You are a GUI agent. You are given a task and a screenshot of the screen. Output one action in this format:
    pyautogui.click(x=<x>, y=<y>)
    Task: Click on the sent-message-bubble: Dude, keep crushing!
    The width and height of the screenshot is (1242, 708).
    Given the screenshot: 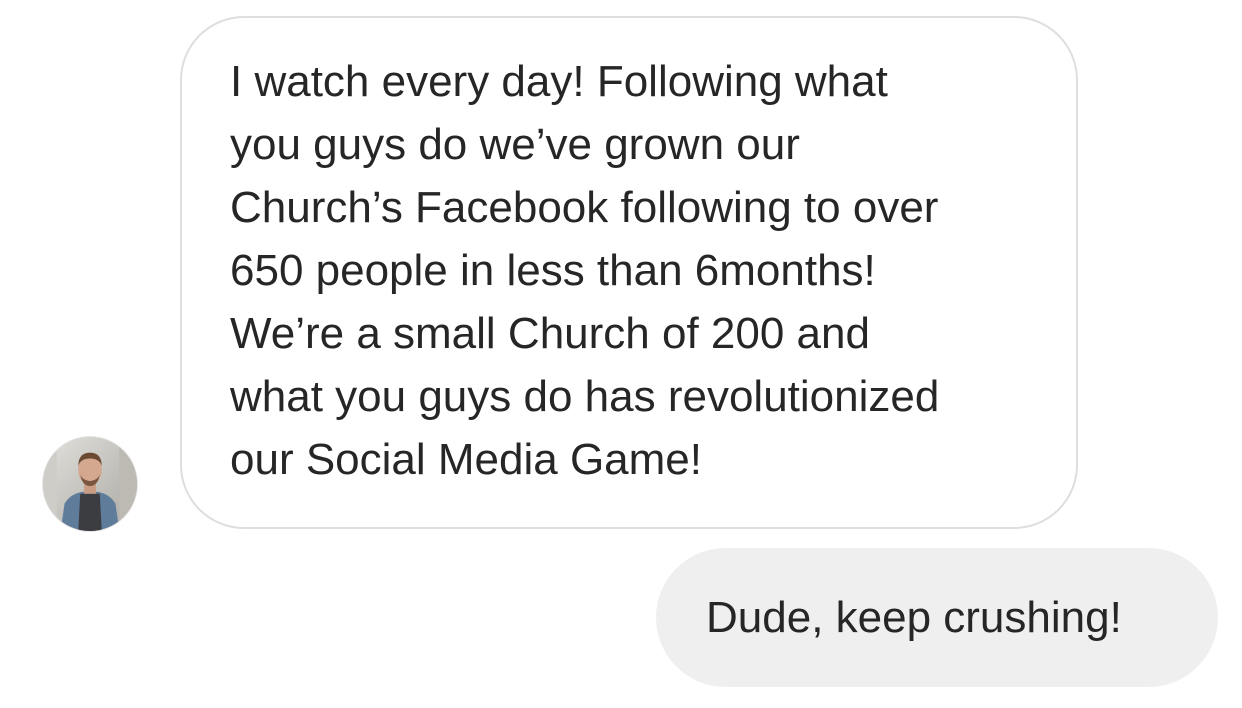 What is the action you would take?
    pyautogui.click(x=937, y=617)
    